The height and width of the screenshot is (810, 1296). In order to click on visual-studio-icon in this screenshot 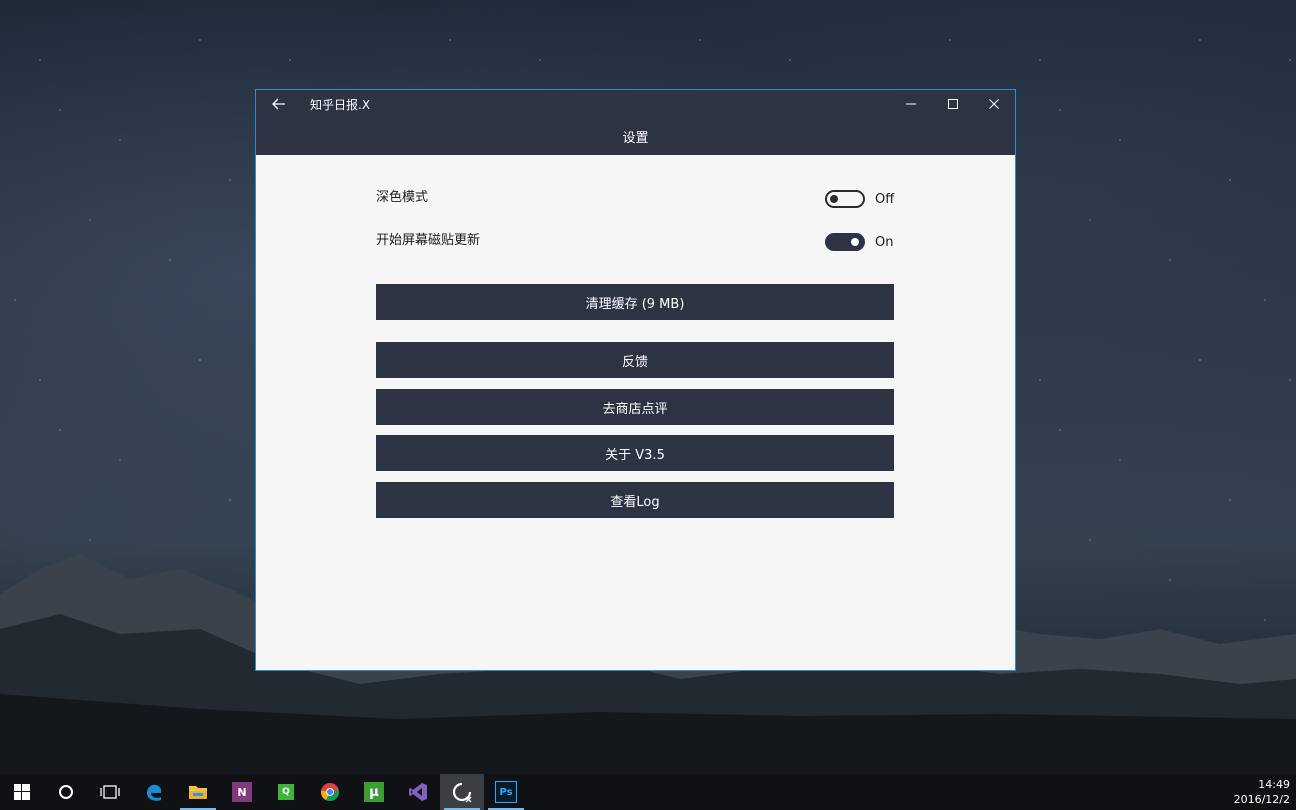, I will do `click(418, 792)`.